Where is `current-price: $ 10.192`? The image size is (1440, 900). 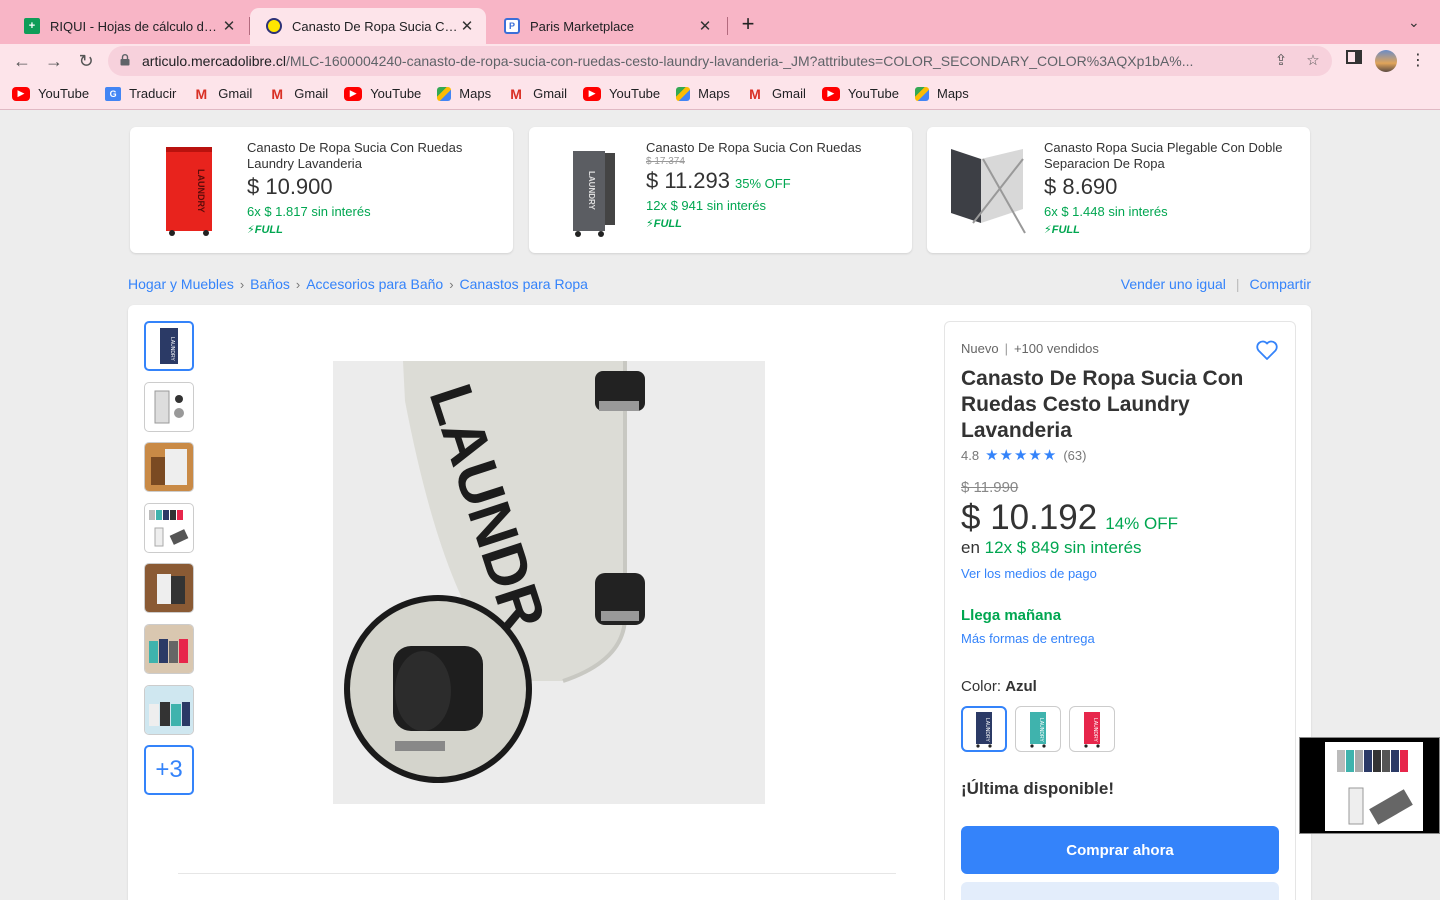
current-price: $ 10.192 is located at coordinates (1029, 517).